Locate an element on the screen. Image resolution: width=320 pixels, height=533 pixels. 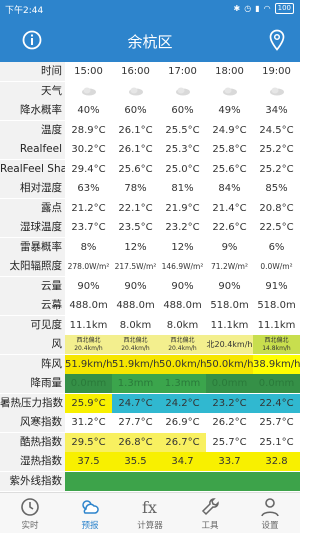
table-cell: 0.0mm is located at coordinates (276, 384).